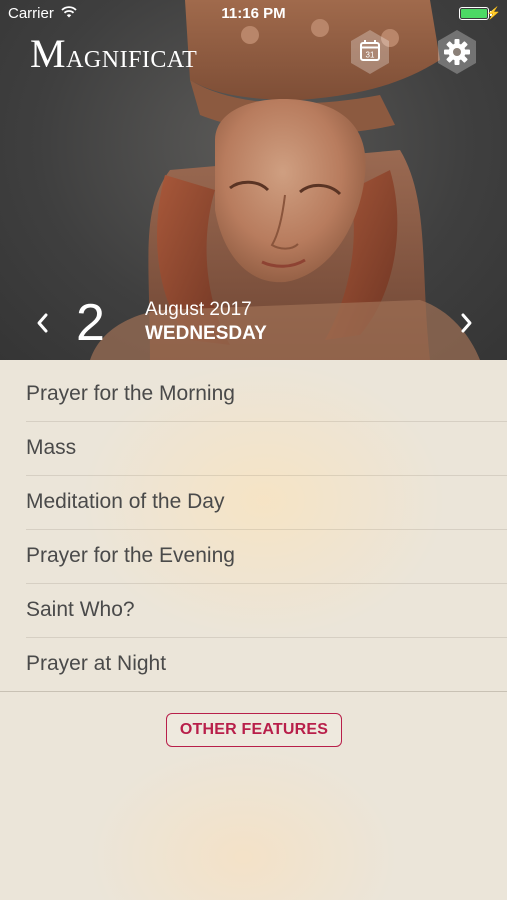 The height and width of the screenshot is (900, 507). Describe the element at coordinates (198, 309) in the screenshot. I see `month-year: August 2017` at that location.